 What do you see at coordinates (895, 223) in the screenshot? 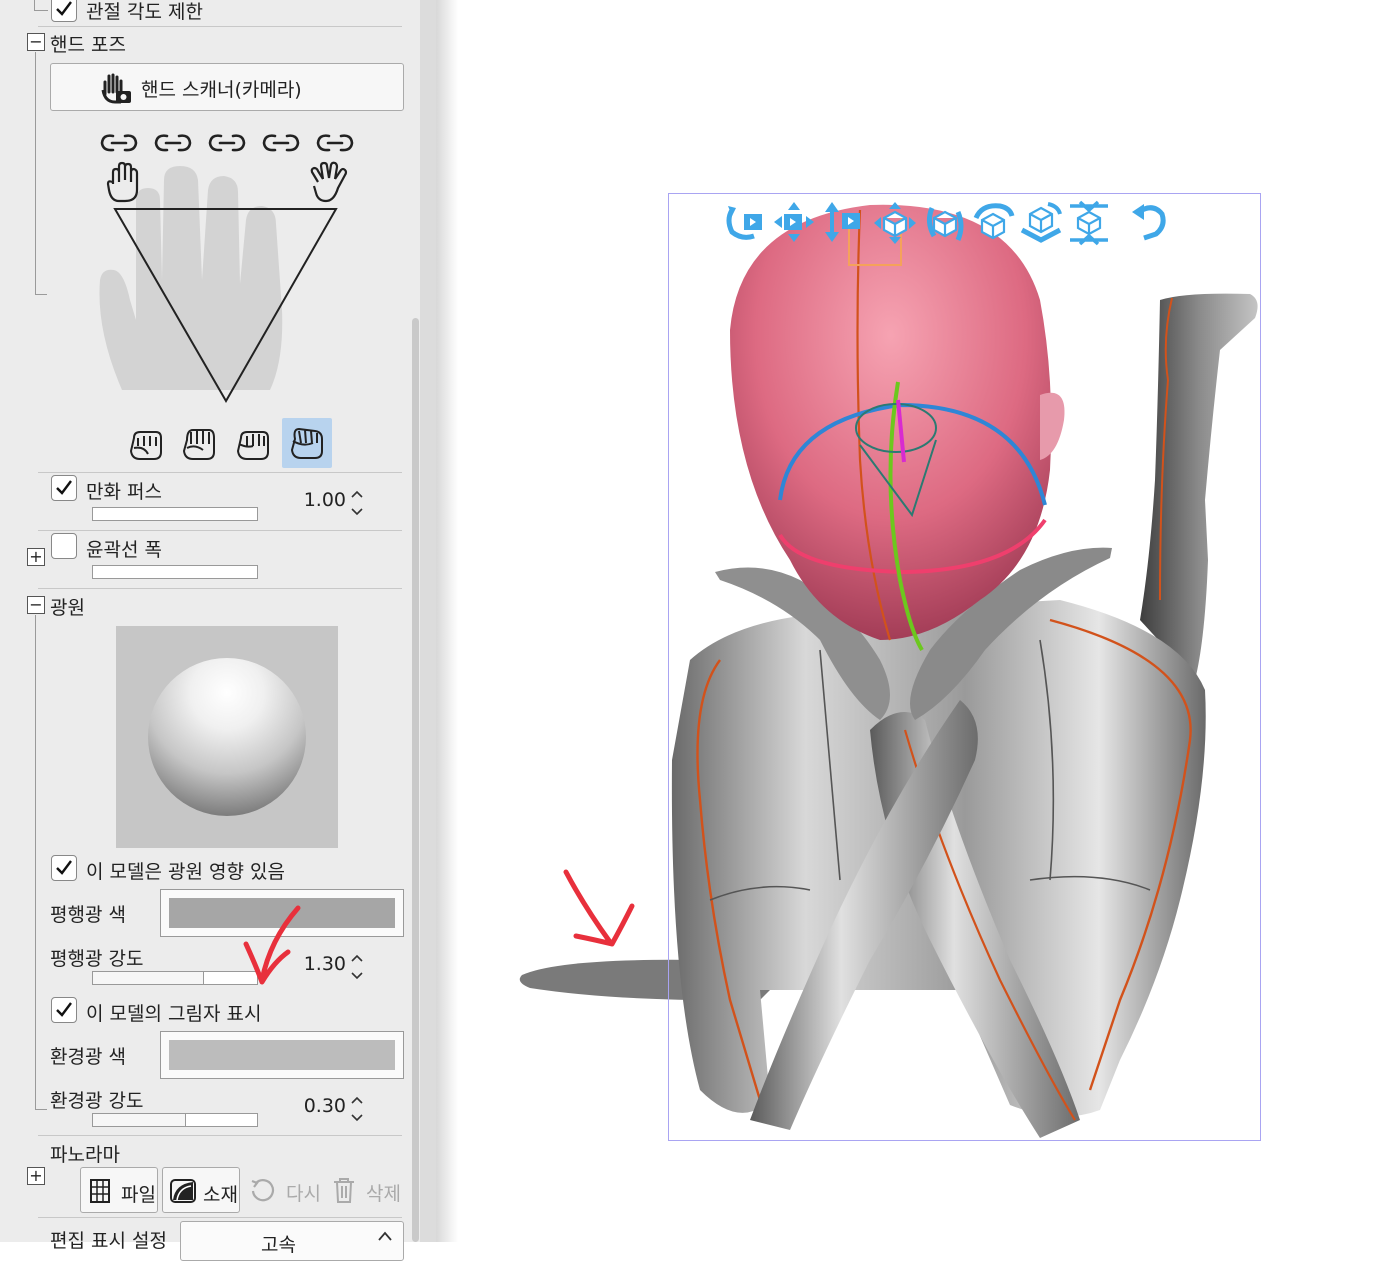
I see `move-object-icon` at bounding box center [895, 223].